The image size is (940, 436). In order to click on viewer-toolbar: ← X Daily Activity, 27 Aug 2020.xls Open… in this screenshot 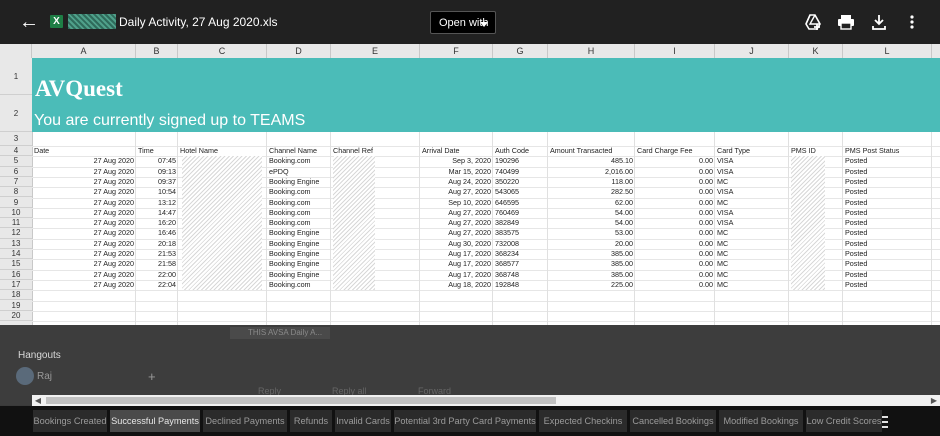, I will do `click(470, 22)`.